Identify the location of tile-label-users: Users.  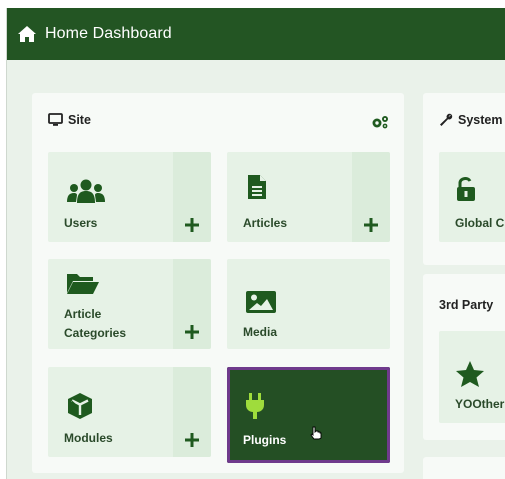
(81, 223).